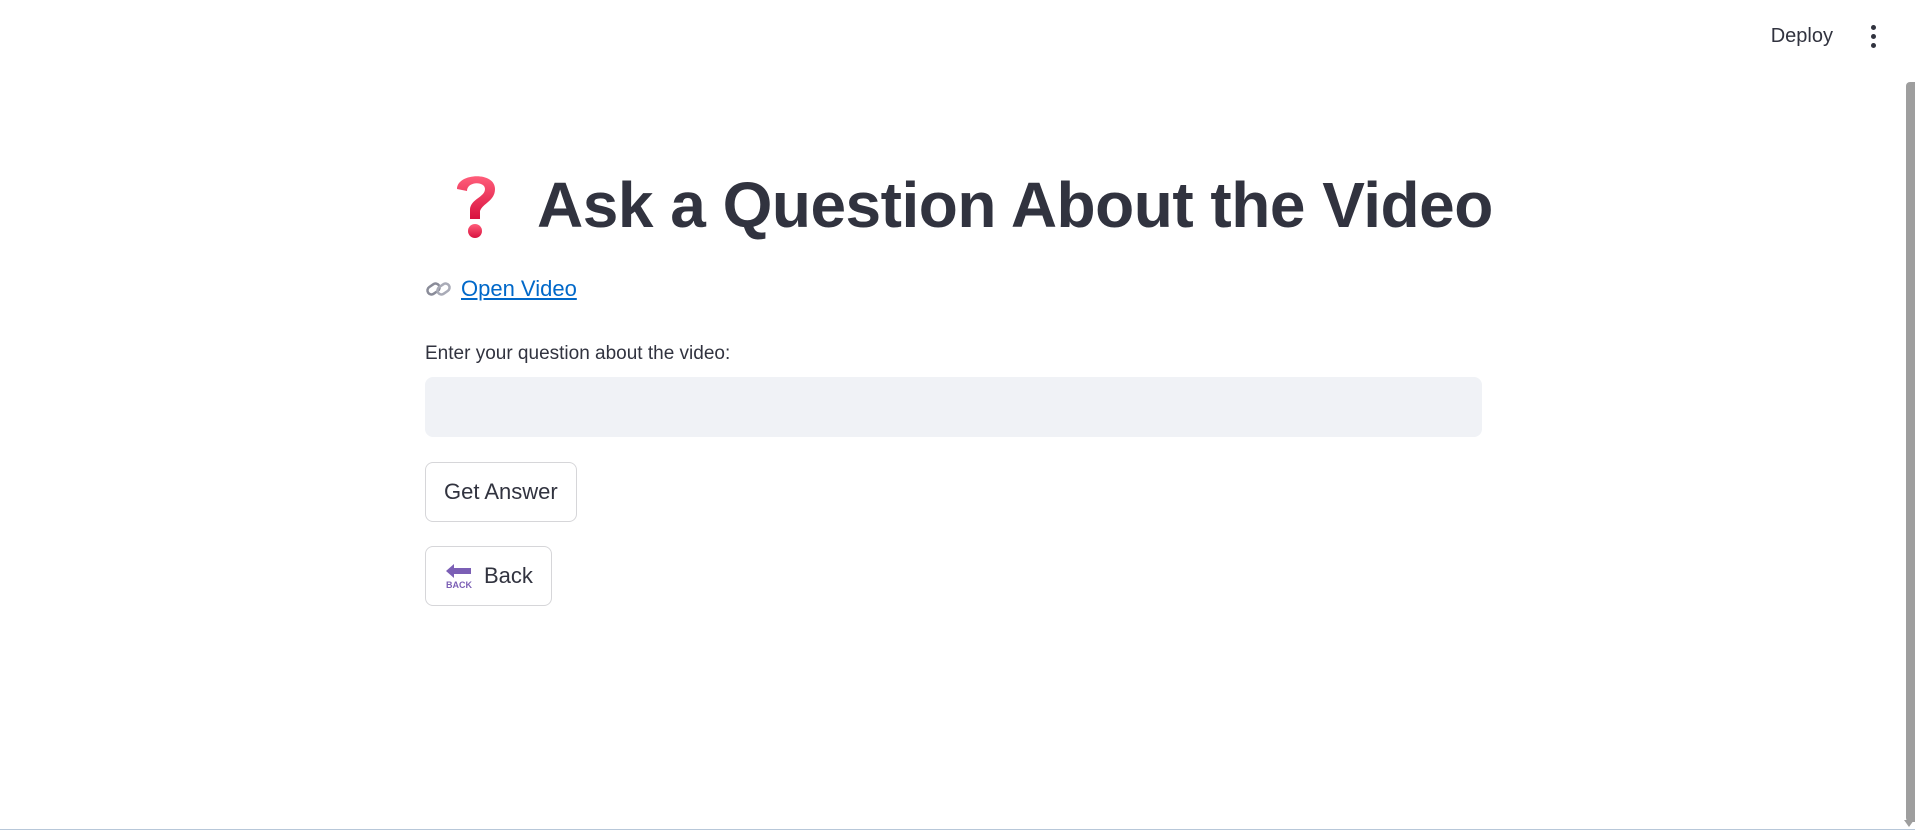  What do you see at coordinates (1873, 27) in the screenshot?
I see `vertical-ellipsis-icon` at bounding box center [1873, 27].